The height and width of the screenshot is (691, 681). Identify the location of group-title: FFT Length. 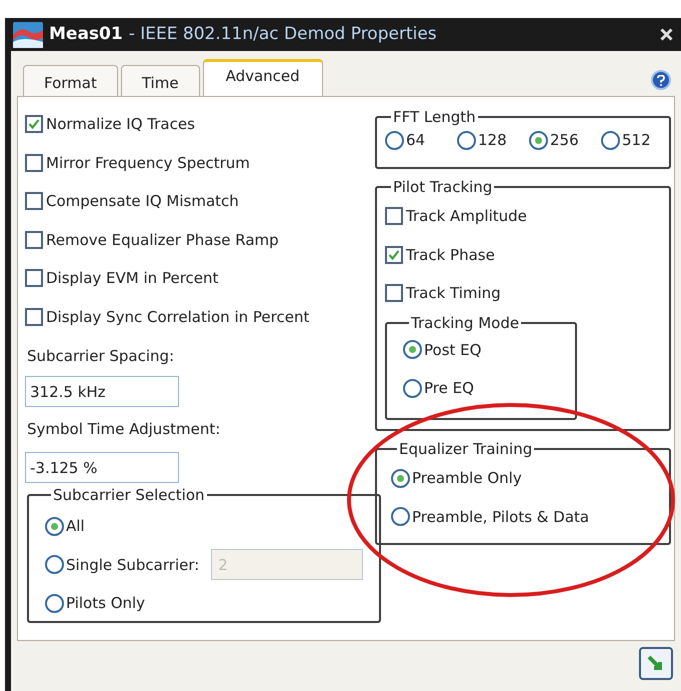
(434, 117).